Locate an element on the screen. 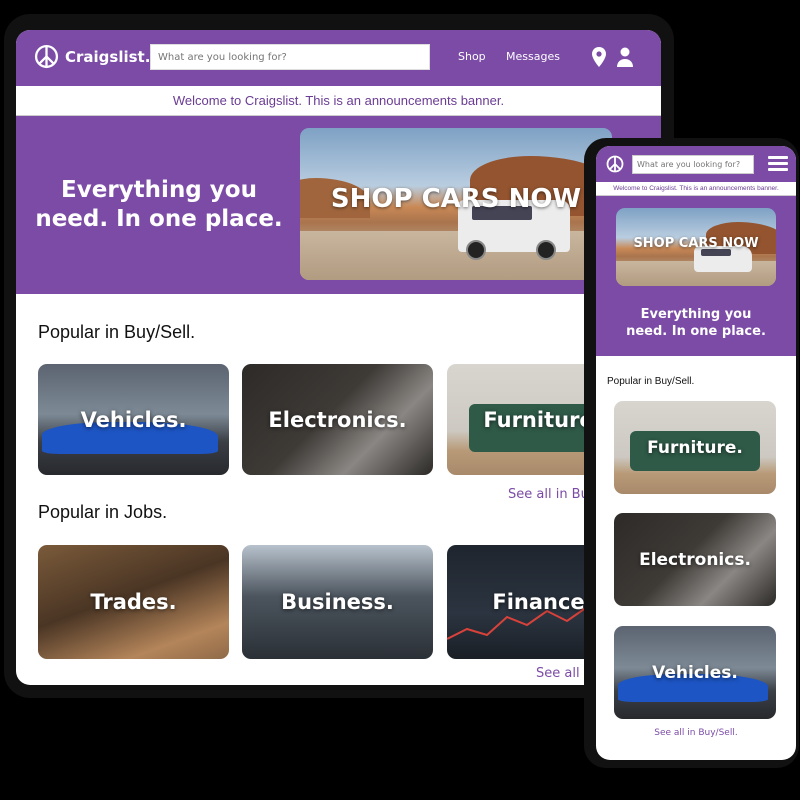  tile-label: Trades. is located at coordinates (133, 602).